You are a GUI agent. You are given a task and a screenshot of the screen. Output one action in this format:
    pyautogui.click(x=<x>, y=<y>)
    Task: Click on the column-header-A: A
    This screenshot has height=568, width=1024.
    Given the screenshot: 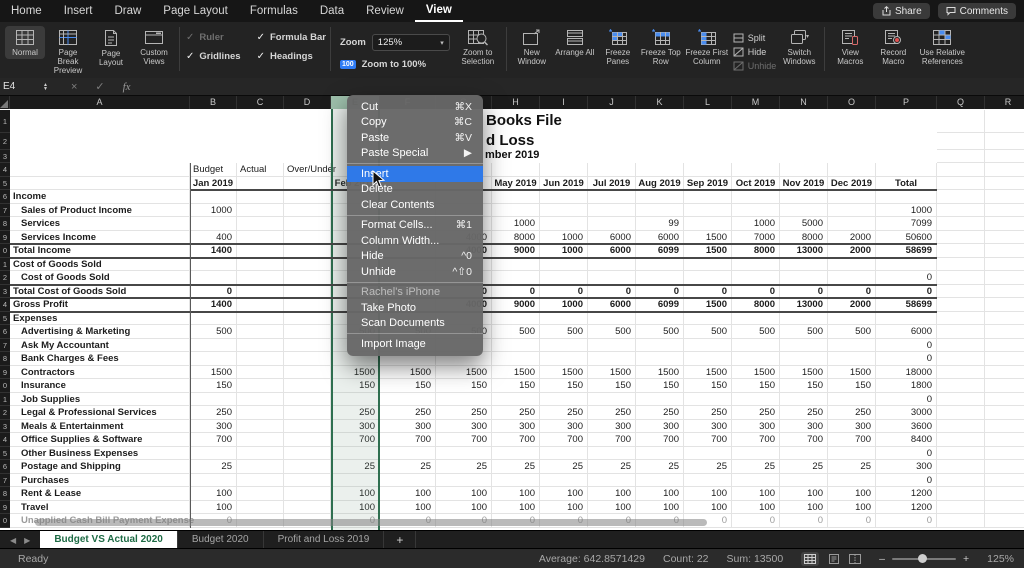 What is the action you would take?
    pyautogui.click(x=100, y=102)
    